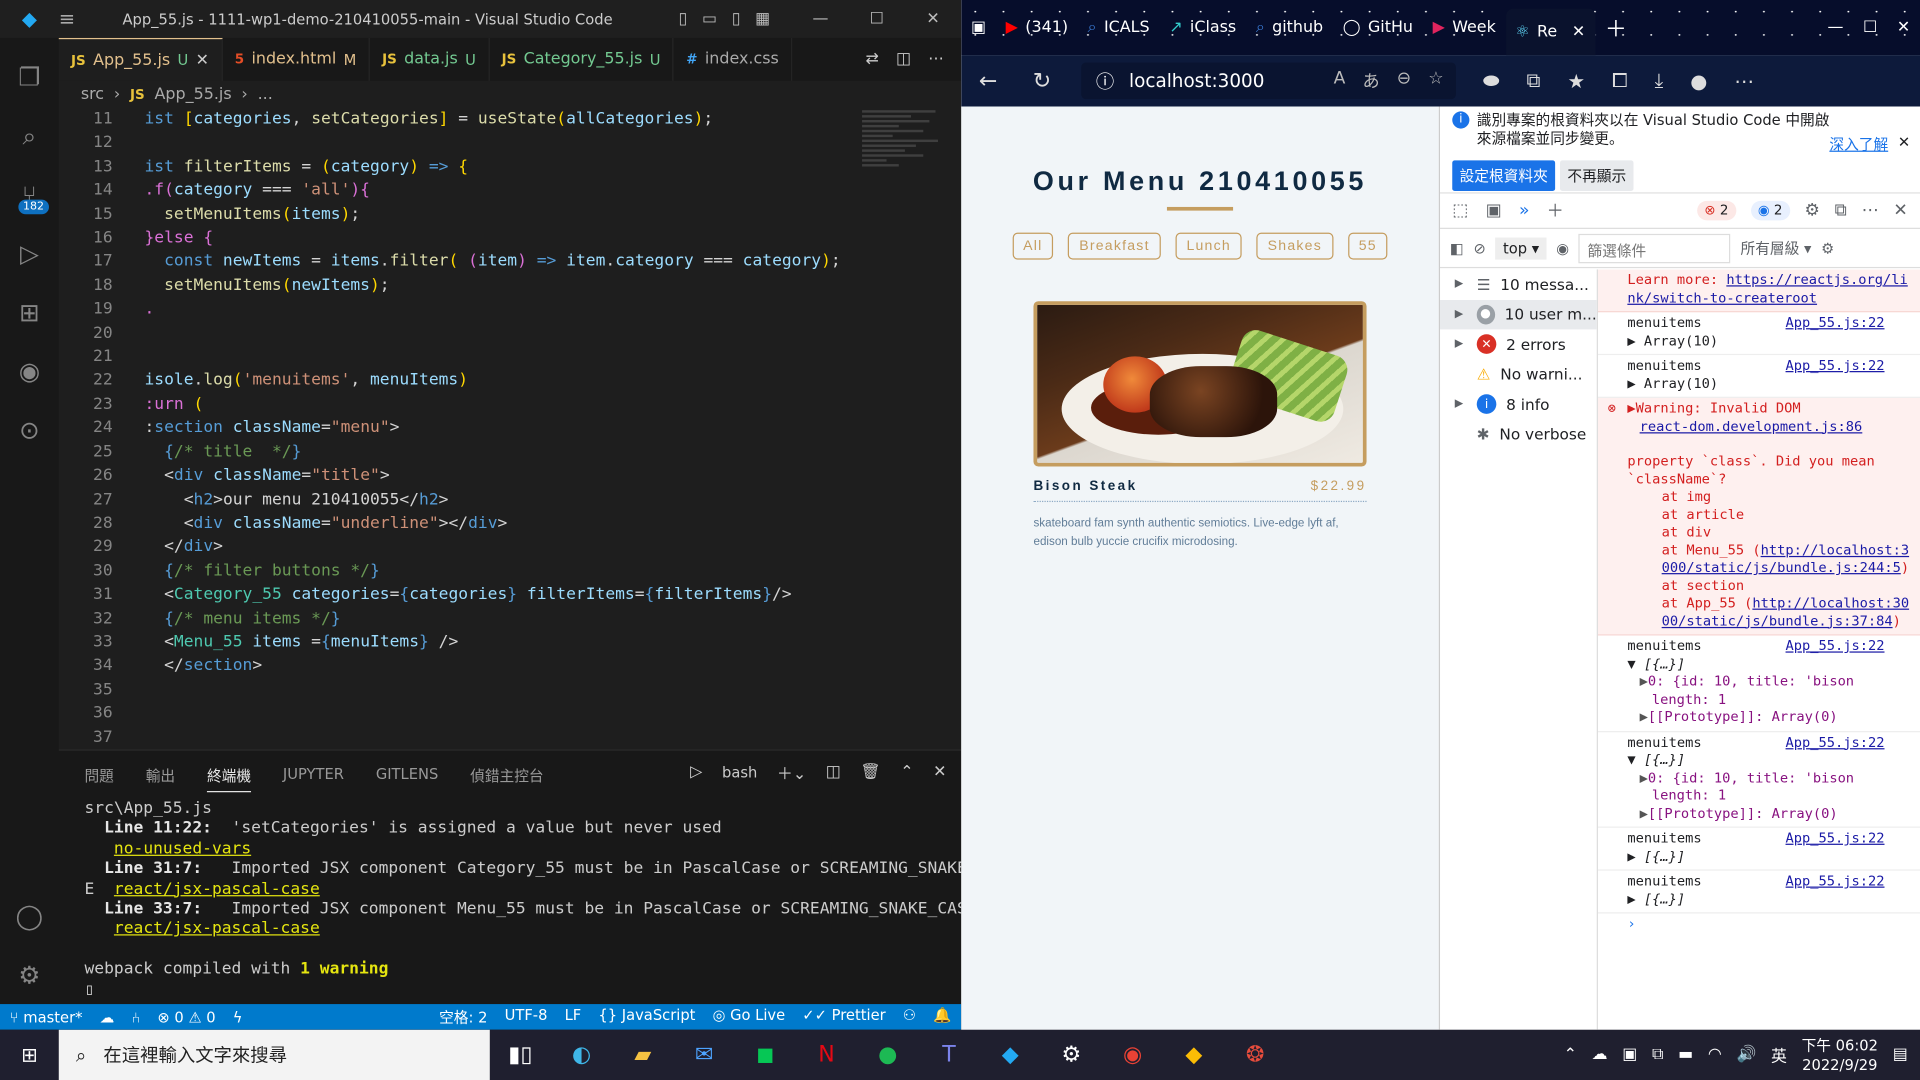  What do you see at coordinates (29, 312) in the screenshot?
I see `extensions-icon: ⊞` at bounding box center [29, 312].